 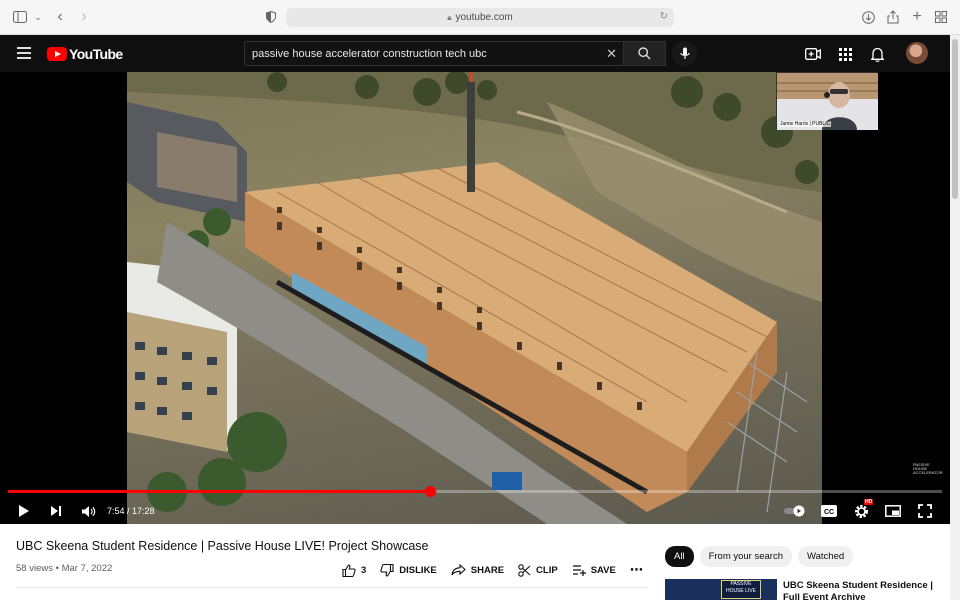 What do you see at coordinates (449, 17) in the screenshot?
I see `lock-icon: 🔒︎` at bounding box center [449, 17].